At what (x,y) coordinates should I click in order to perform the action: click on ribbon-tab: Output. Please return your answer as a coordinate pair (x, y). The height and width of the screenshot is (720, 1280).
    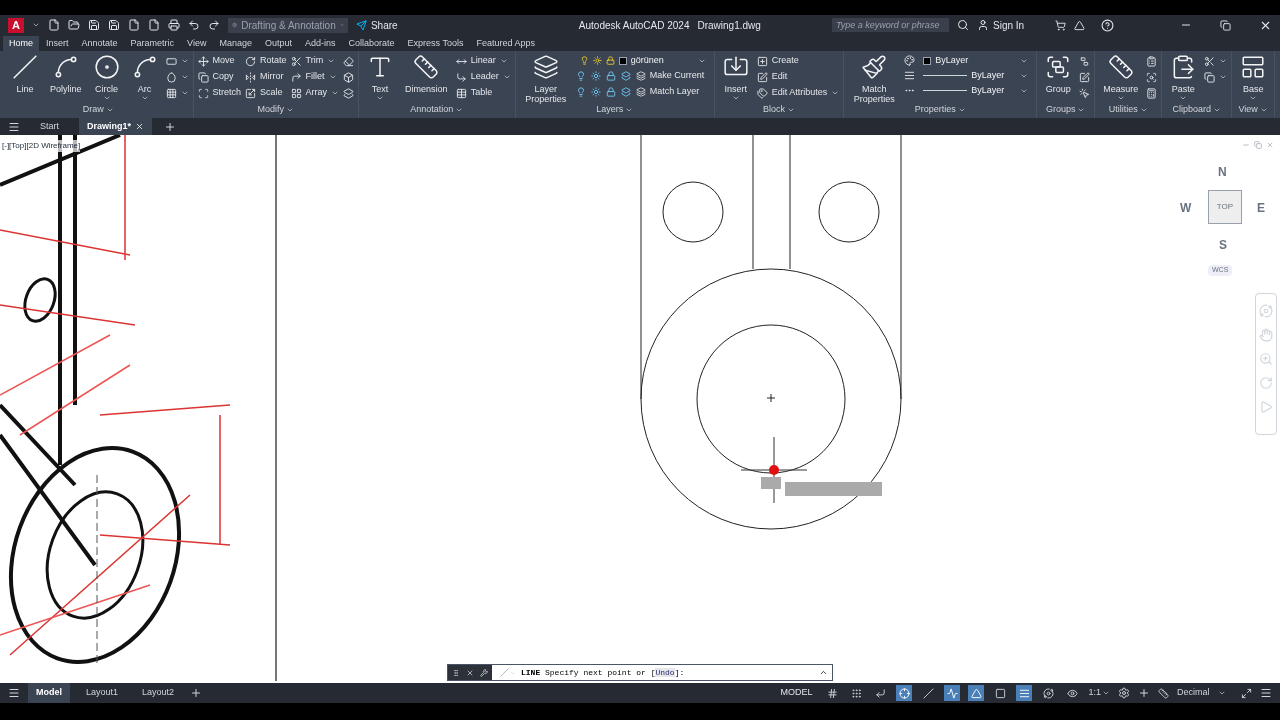
    Looking at the image, I should click on (278, 43).